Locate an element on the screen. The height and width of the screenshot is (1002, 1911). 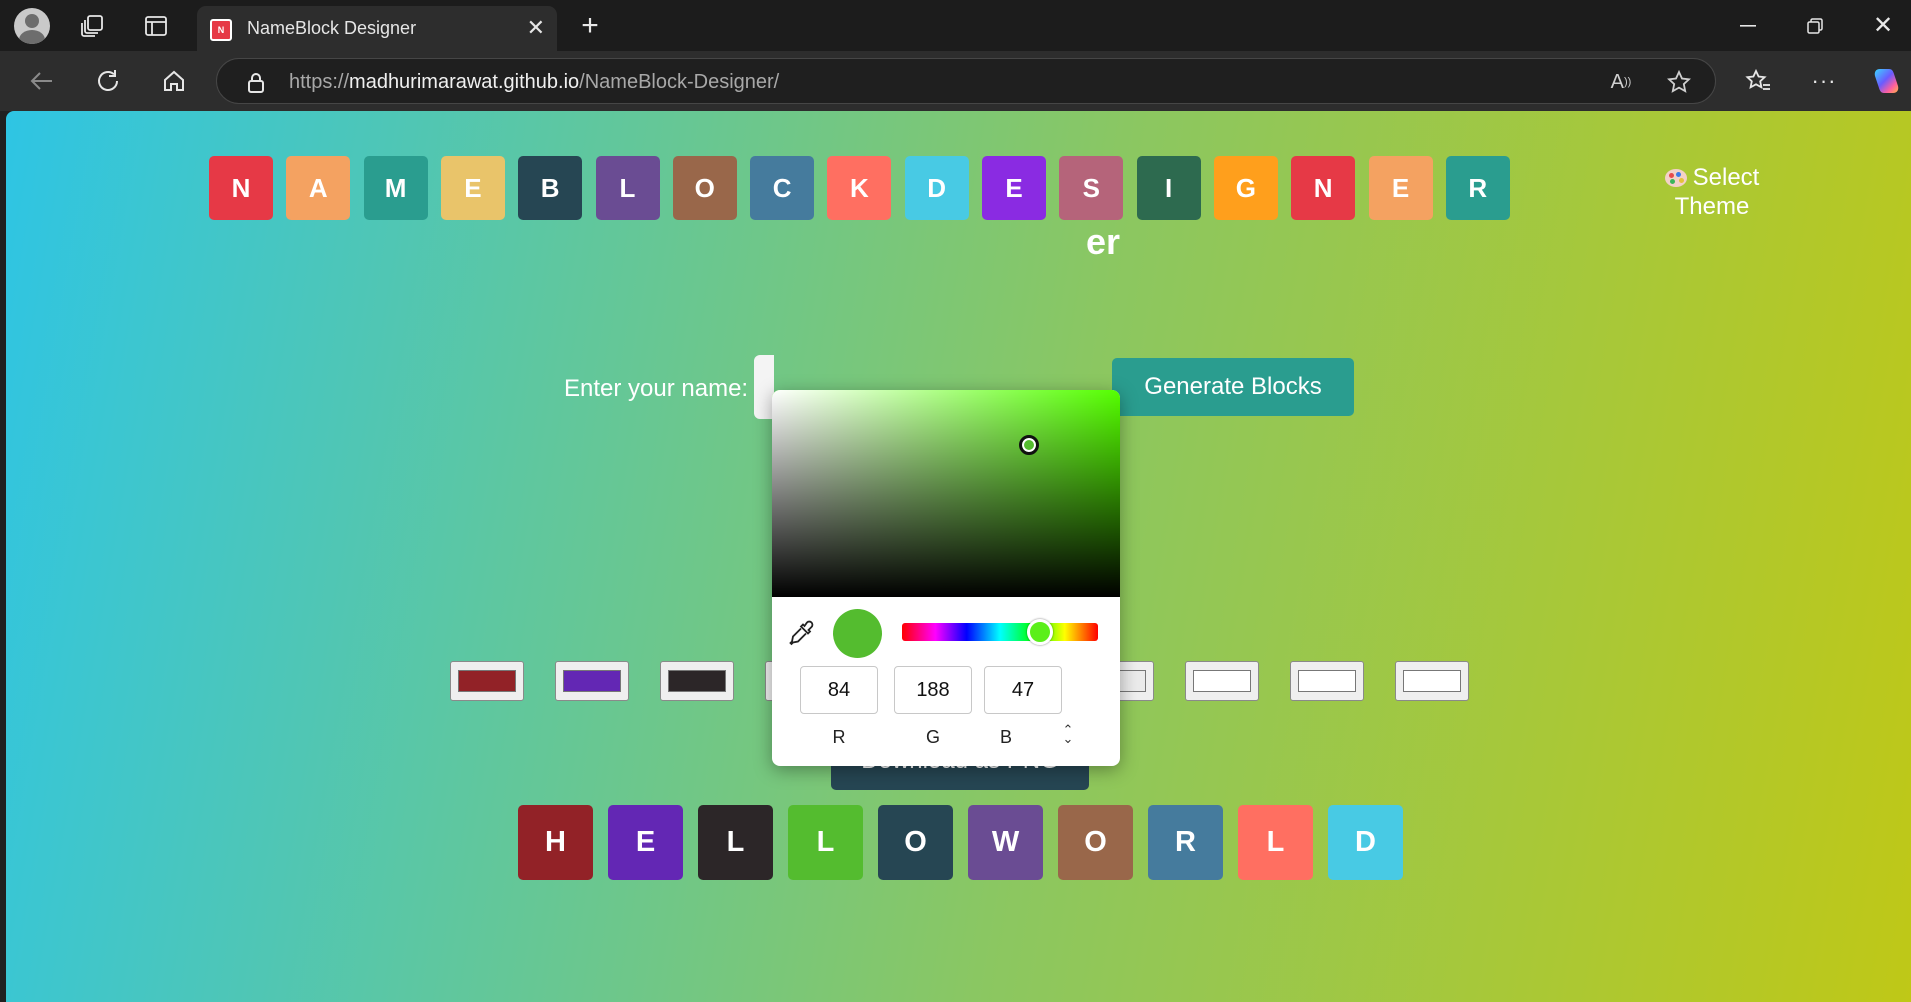
back-icon is located at coordinates (42, 81).